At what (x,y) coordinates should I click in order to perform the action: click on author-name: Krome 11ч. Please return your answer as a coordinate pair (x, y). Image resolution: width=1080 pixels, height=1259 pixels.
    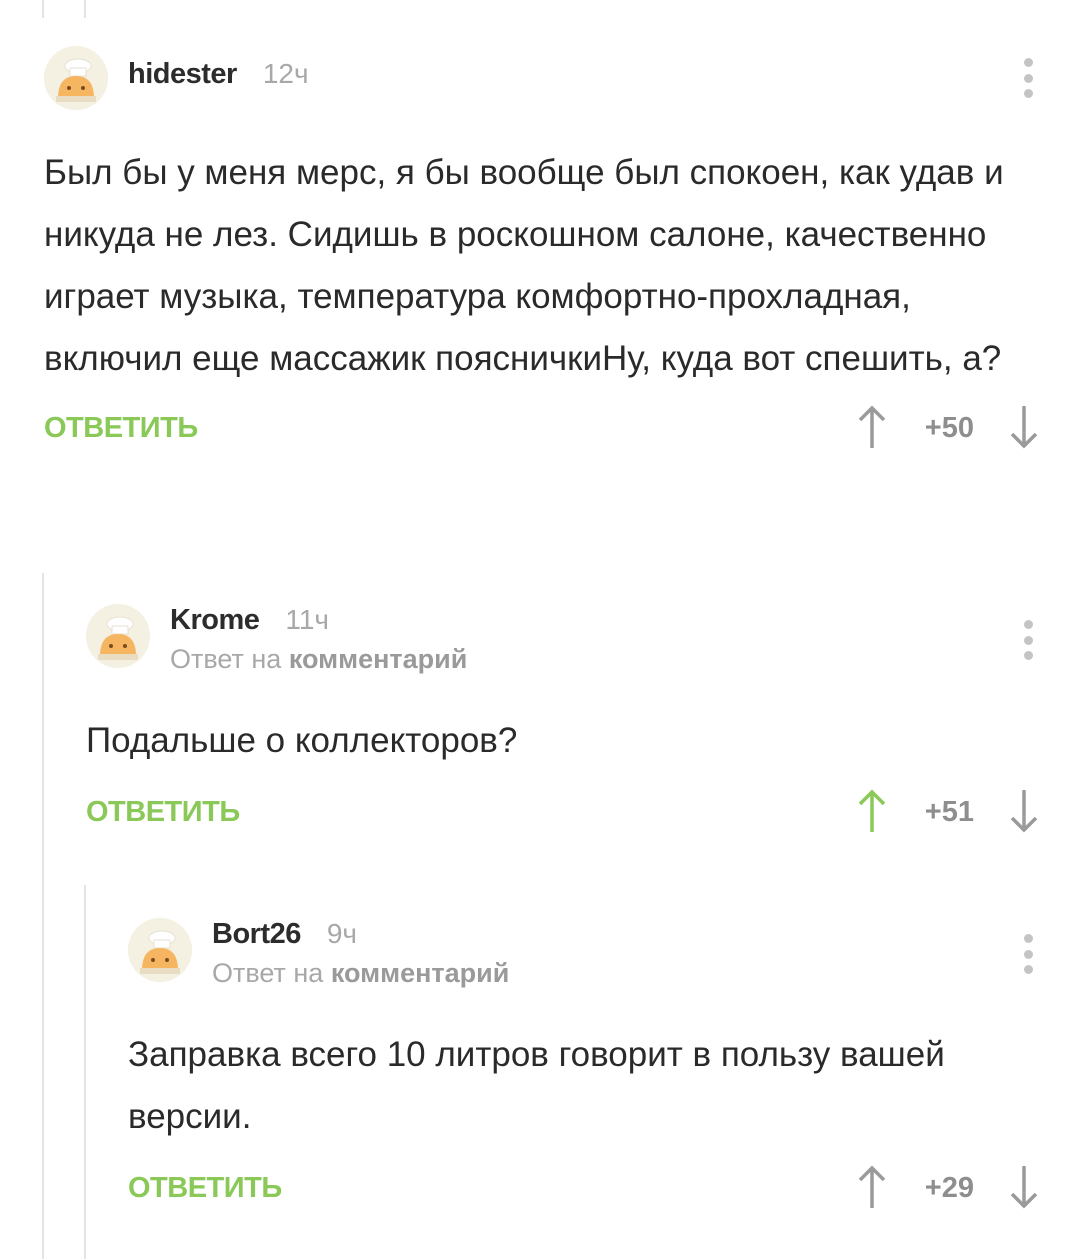
    Looking at the image, I should click on (249, 620).